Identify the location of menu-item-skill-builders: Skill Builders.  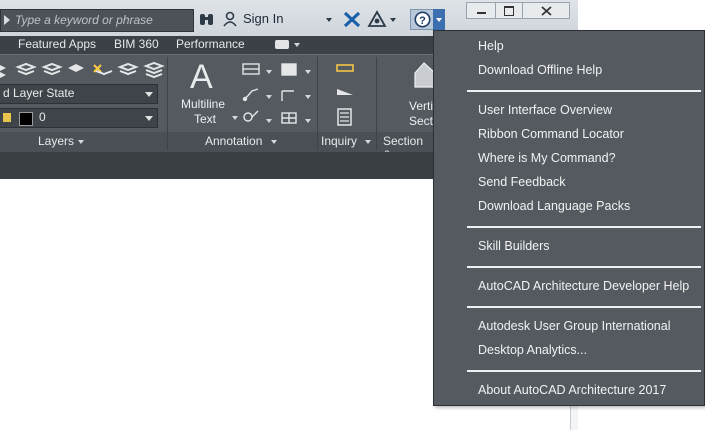
(514, 246).